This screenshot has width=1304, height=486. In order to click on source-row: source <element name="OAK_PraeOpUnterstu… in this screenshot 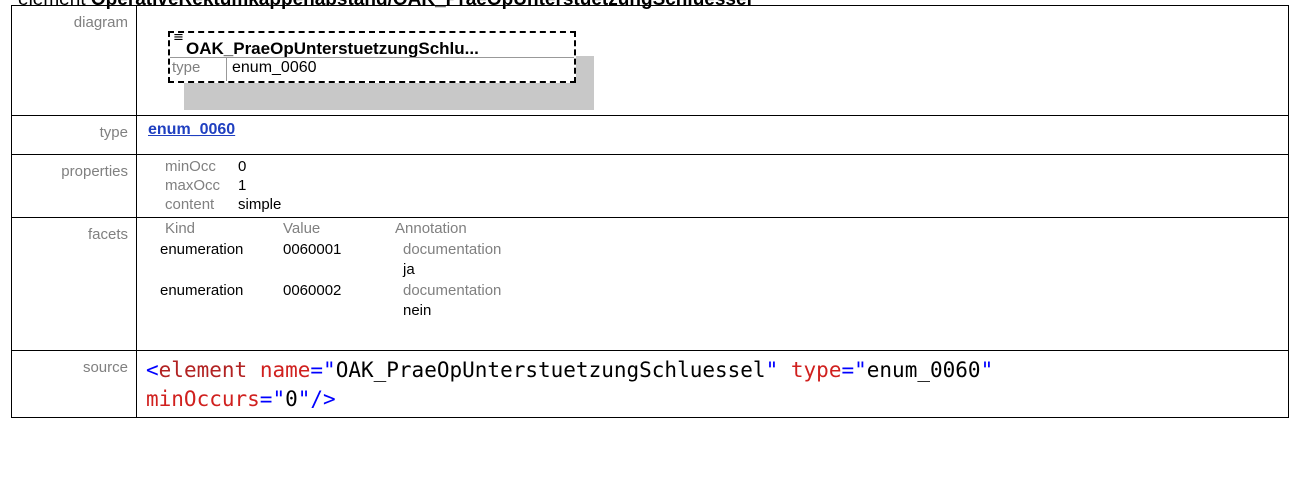, I will do `click(650, 384)`.